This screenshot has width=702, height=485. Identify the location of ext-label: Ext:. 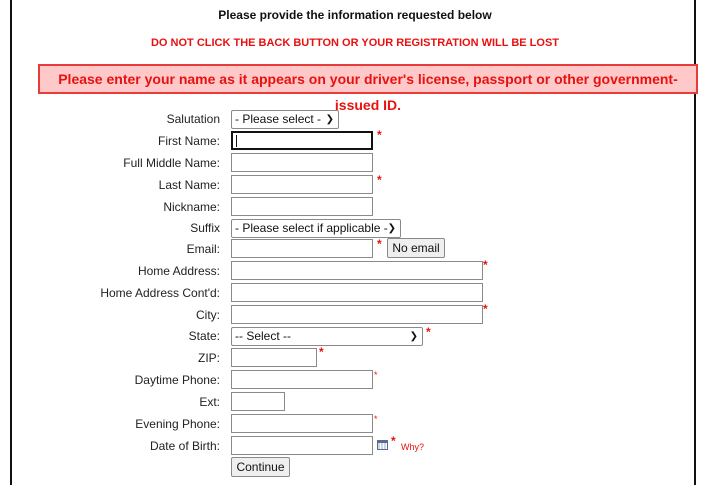
(209, 402).